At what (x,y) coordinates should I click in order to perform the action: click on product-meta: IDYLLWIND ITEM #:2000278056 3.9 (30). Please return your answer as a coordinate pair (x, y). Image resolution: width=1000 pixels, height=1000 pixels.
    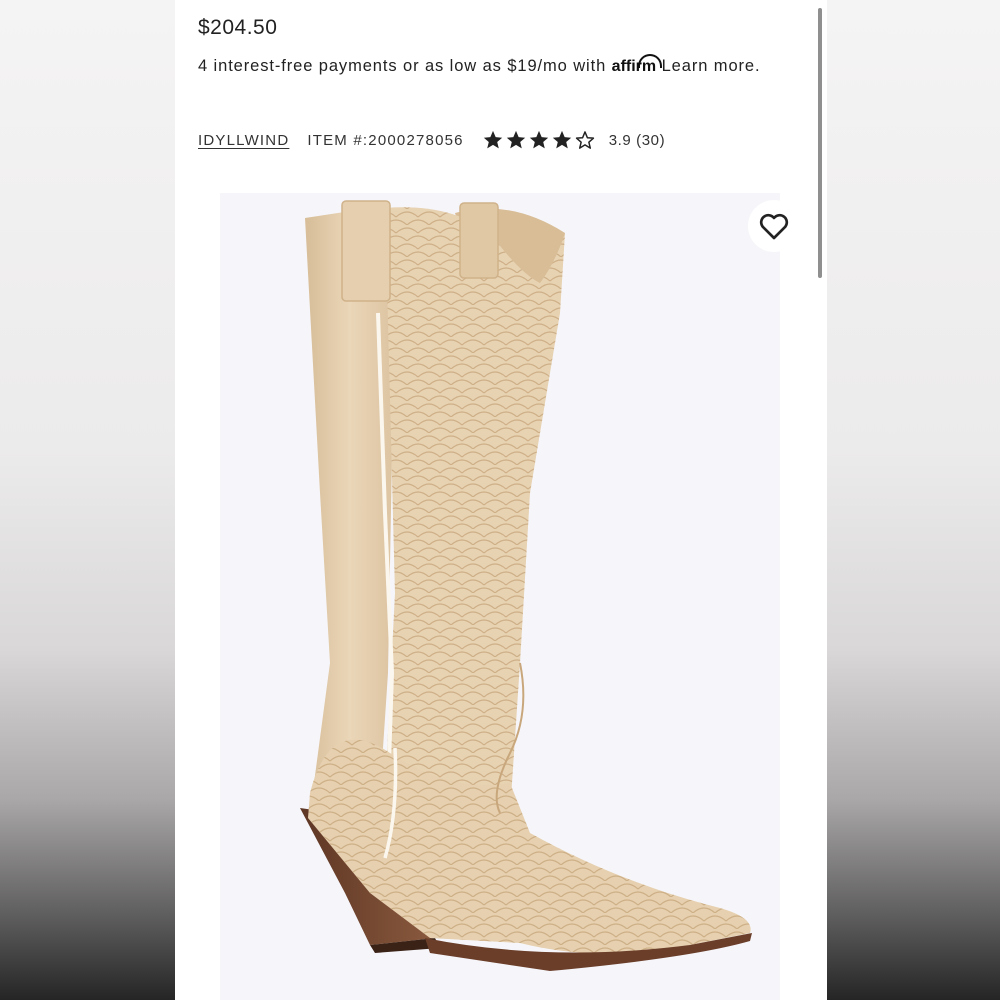
    Looking at the image, I should click on (431, 140).